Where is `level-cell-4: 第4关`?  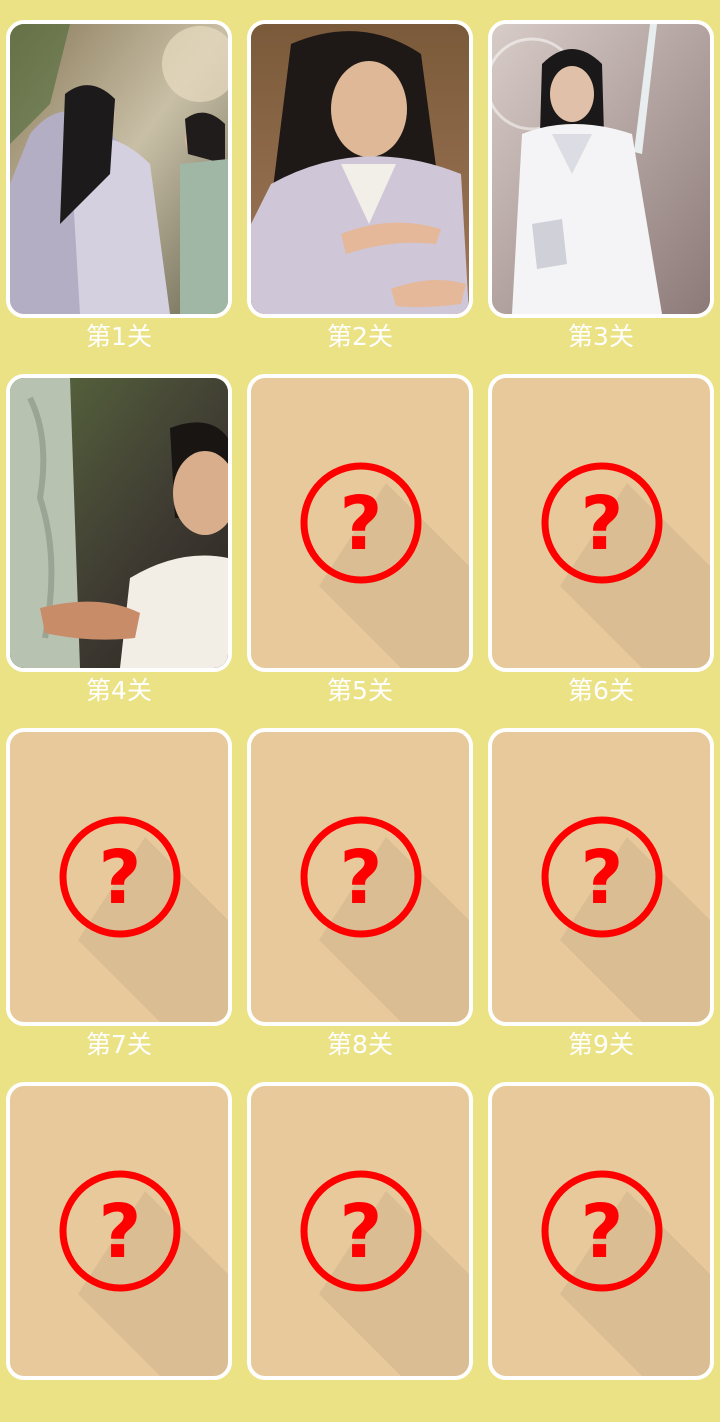
level-cell-4: 第4关 is located at coordinates (119, 544).